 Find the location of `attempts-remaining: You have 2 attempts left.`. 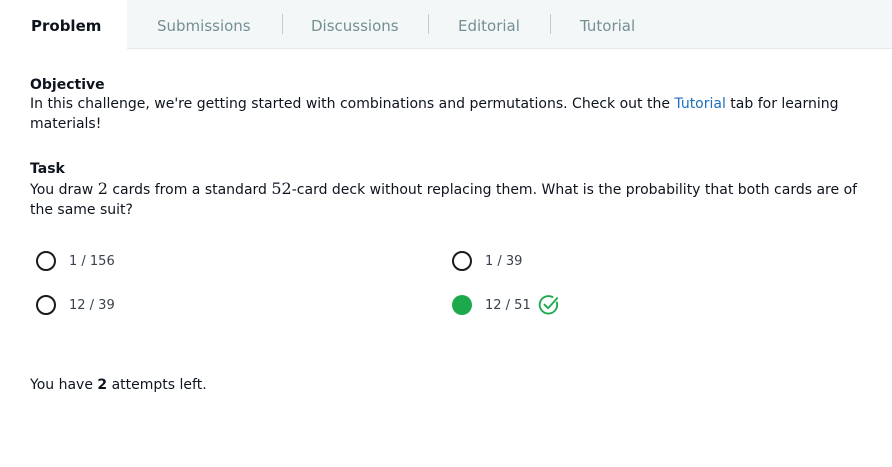

attempts-remaining: You have 2 attempts left. is located at coordinates (118, 385).